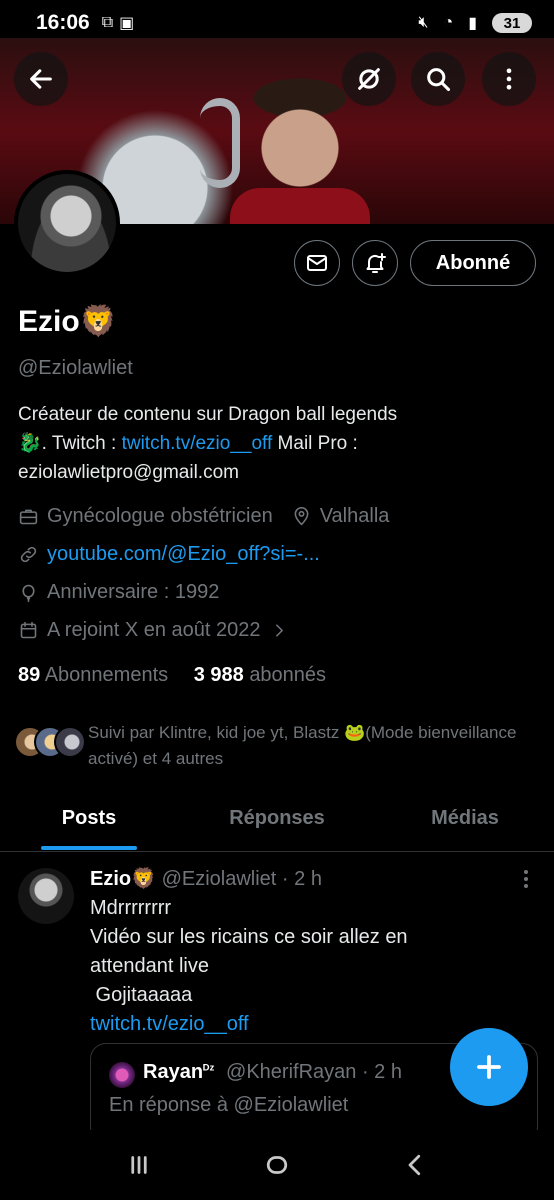  I want to click on search-icon, so click(439, 80).